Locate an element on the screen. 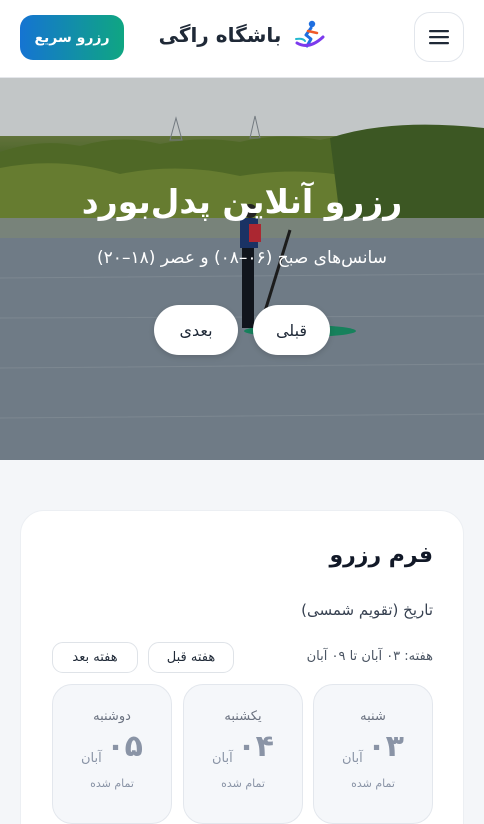 This screenshot has height=824, width=484. top-bar: باشگاه راگی رزرو سریع is located at coordinates (242, 39).